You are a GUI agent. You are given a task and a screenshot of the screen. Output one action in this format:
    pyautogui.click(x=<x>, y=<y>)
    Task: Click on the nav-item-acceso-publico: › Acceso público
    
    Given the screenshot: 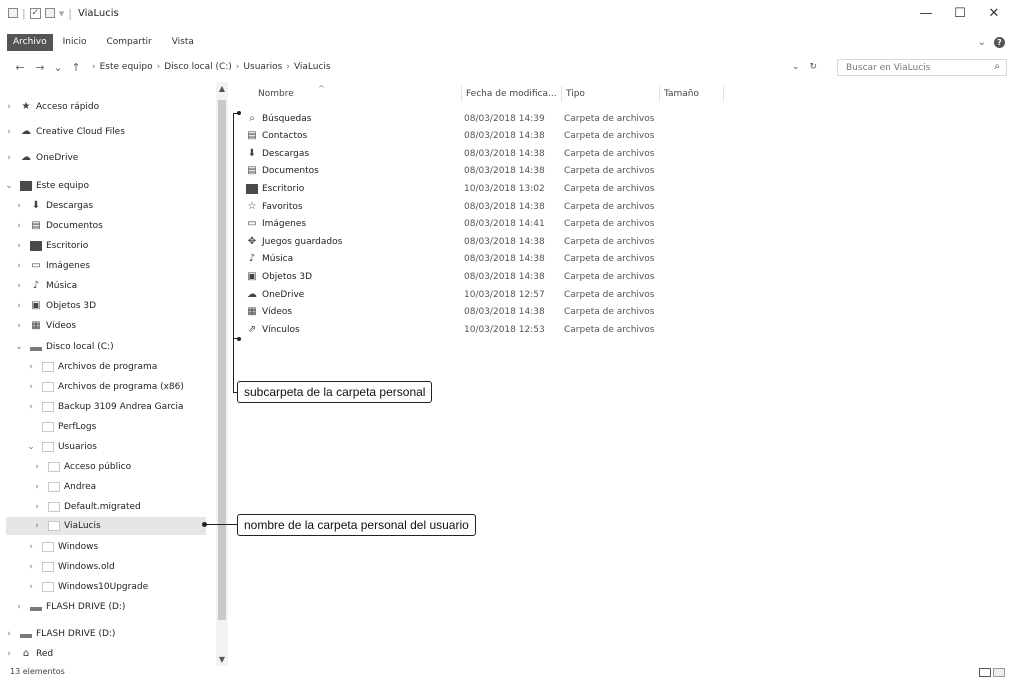 What is the action you would take?
    pyautogui.click(x=81, y=467)
    